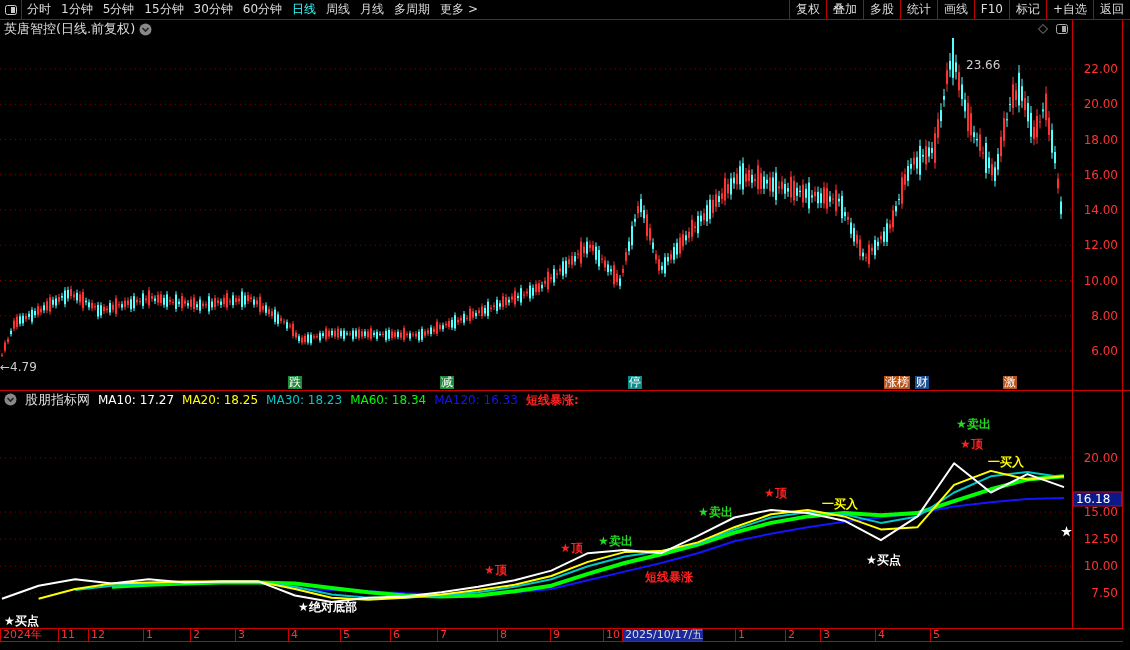 The width and height of the screenshot is (1130, 650). What do you see at coordinates (881, 9) in the screenshot?
I see `toolbar-button: 多股` at bounding box center [881, 9].